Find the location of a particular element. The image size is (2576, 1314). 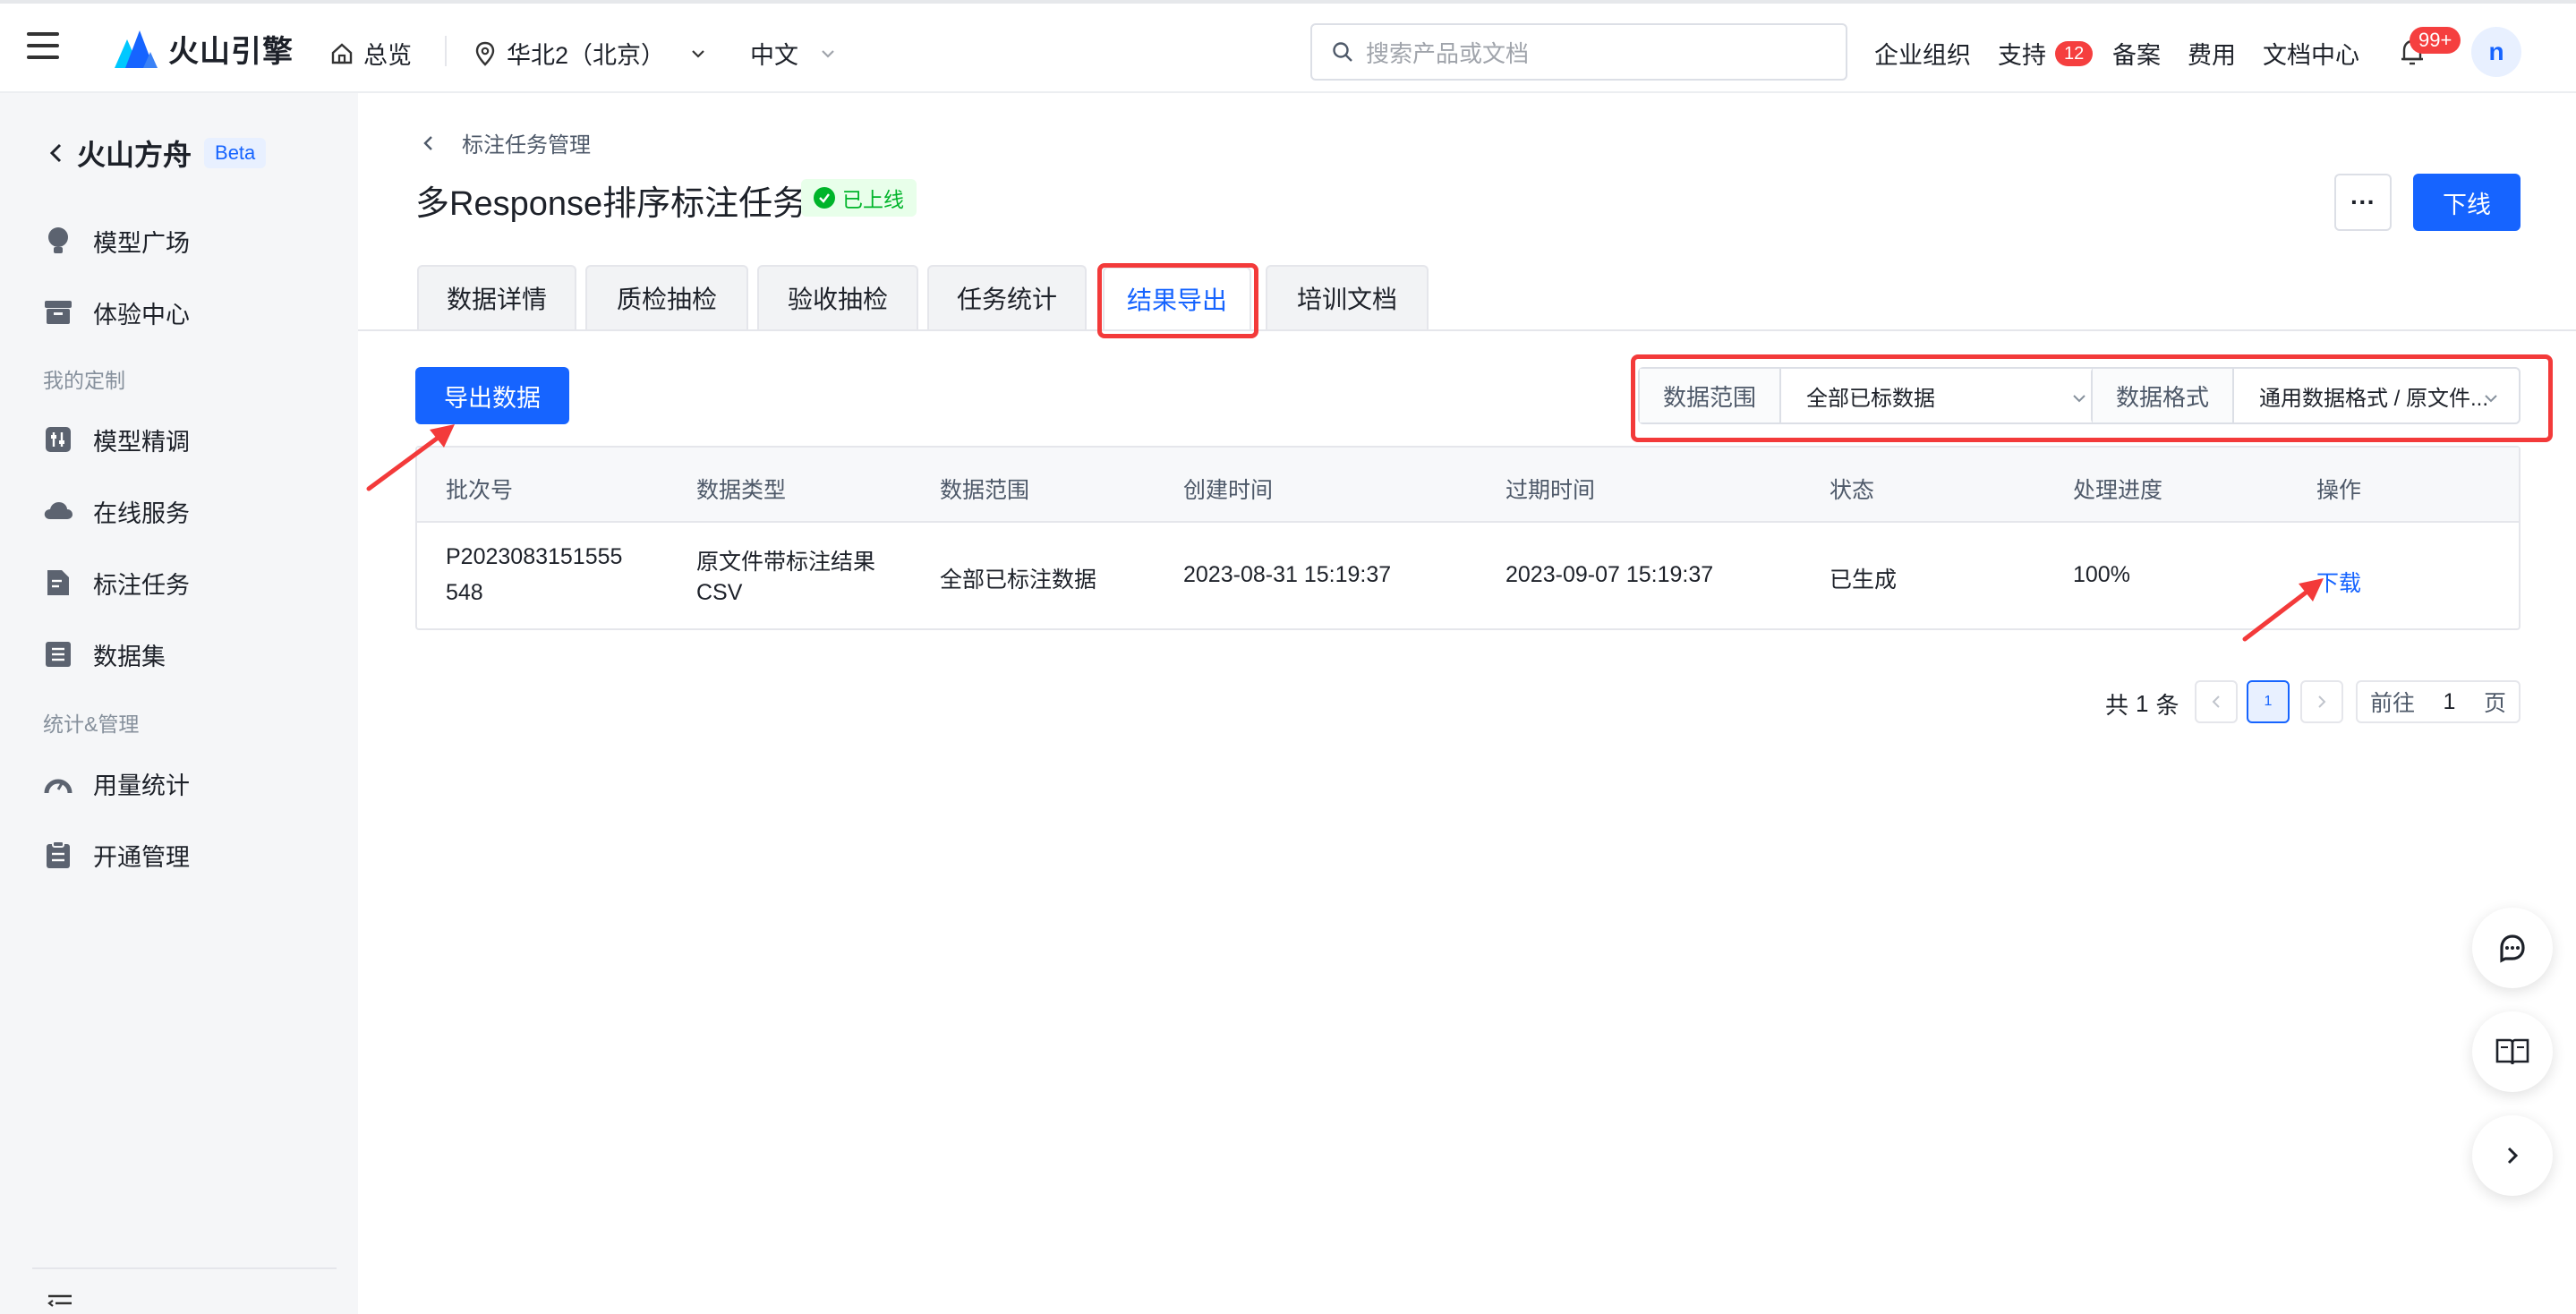

sidebar-item-activation: 开通管理 is located at coordinates (116, 854).